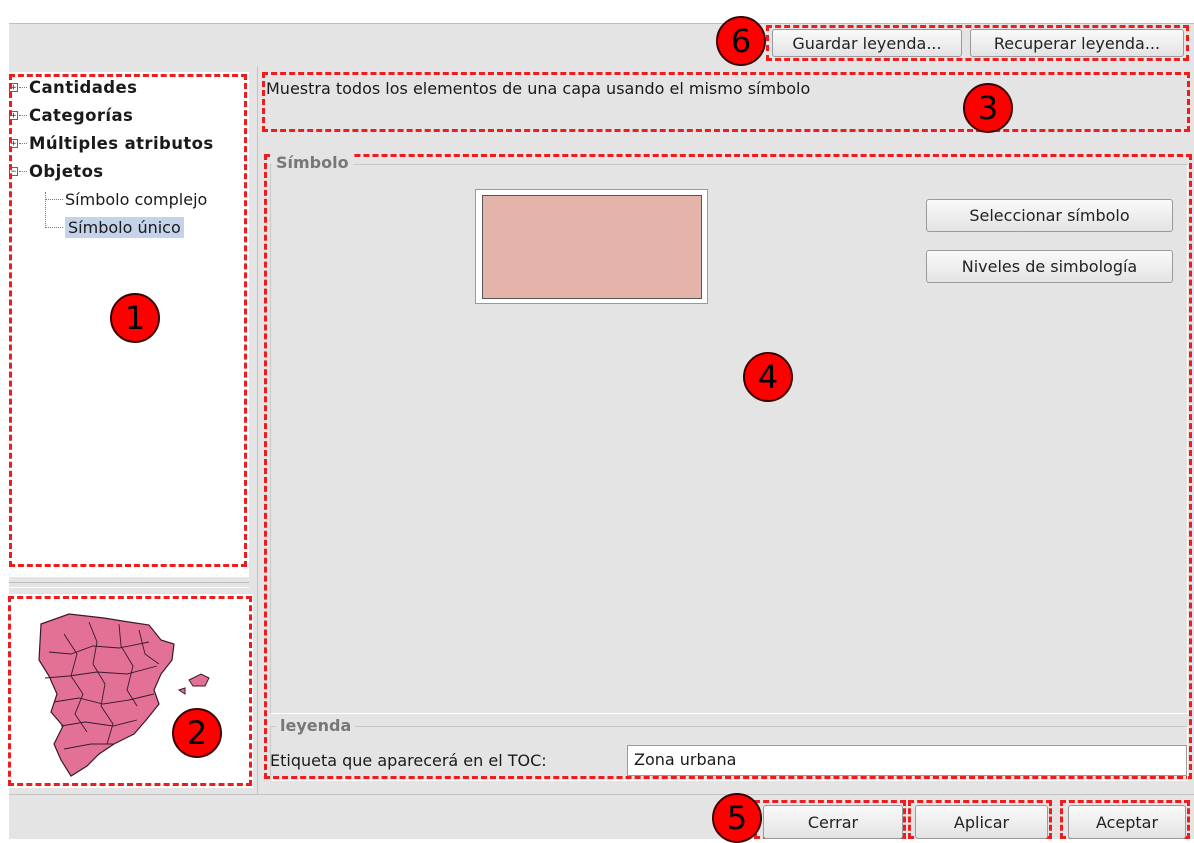 The width and height of the screenshot is (1194, 843). Describe the element at coordinates (312, 162) in the screenshot. I see `symbol-group-title: Símbolo` at that location.